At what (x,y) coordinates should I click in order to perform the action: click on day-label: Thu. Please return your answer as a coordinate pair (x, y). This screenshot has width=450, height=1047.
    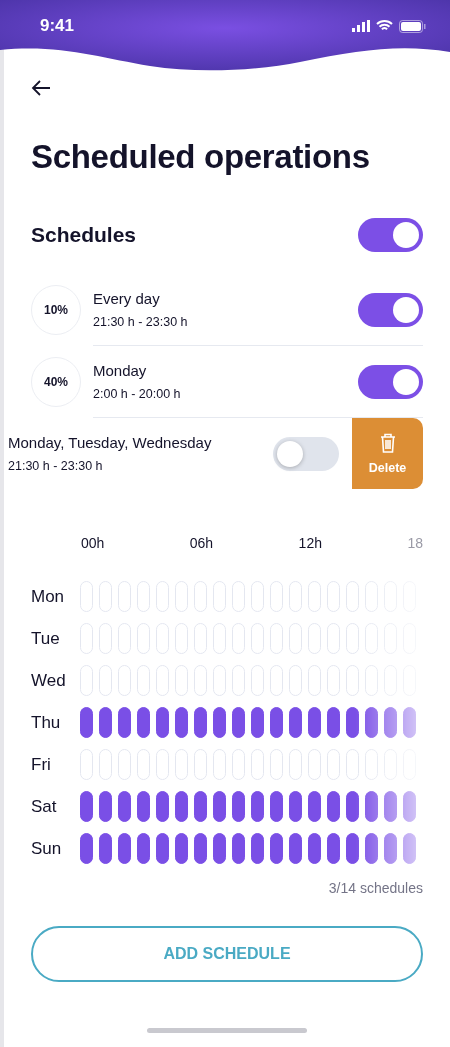
    Looking at the image, I should click on (46, 722).